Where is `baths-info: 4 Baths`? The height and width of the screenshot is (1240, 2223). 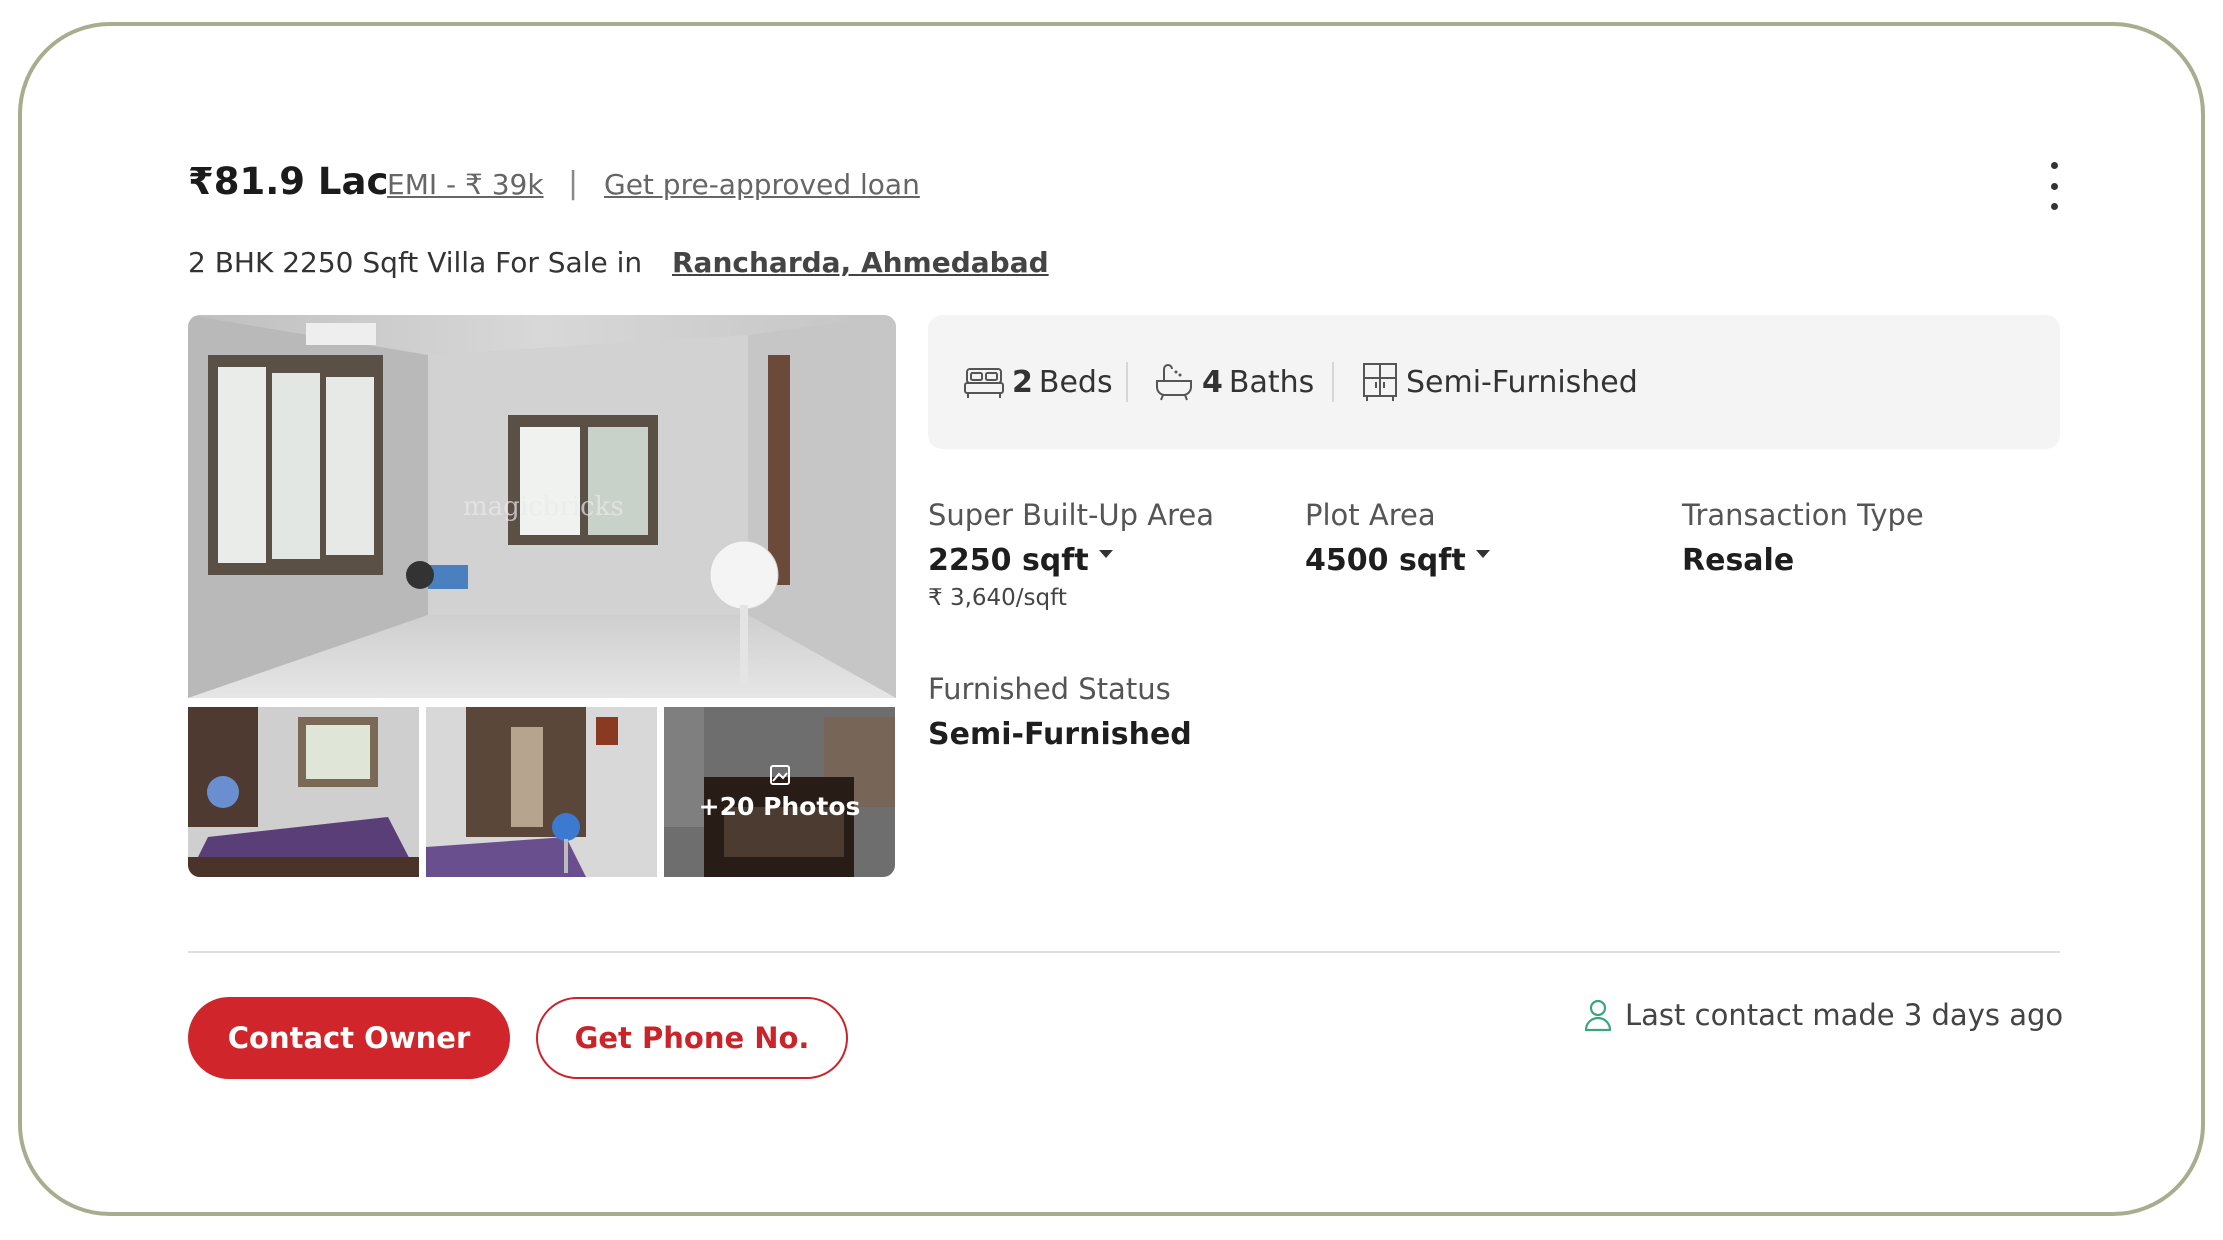 baths-info: 4 Baths is located at coordinates (1234, 382).